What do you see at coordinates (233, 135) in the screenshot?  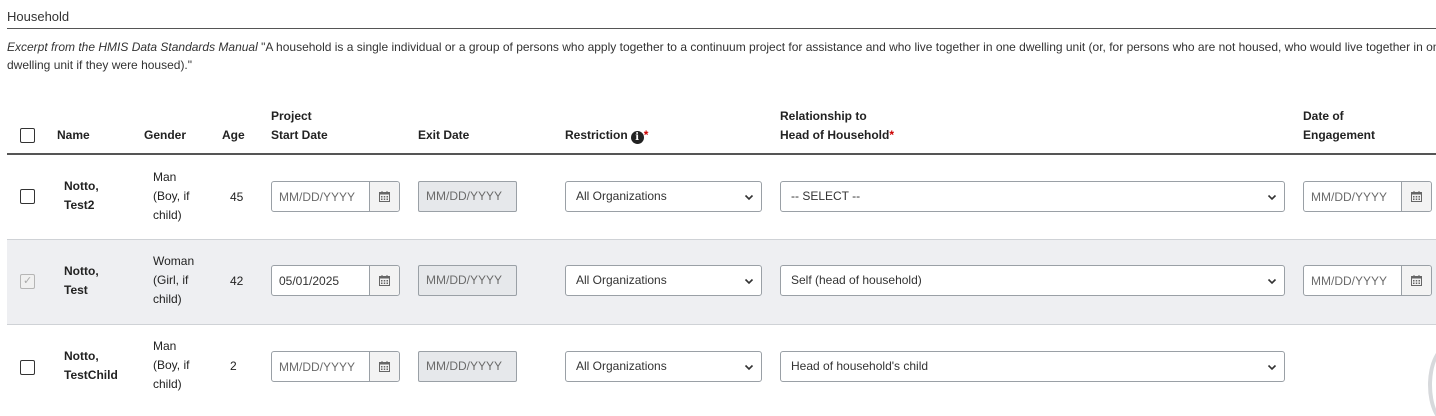 I see `header-age: Age` at bounding box center [233, 135].